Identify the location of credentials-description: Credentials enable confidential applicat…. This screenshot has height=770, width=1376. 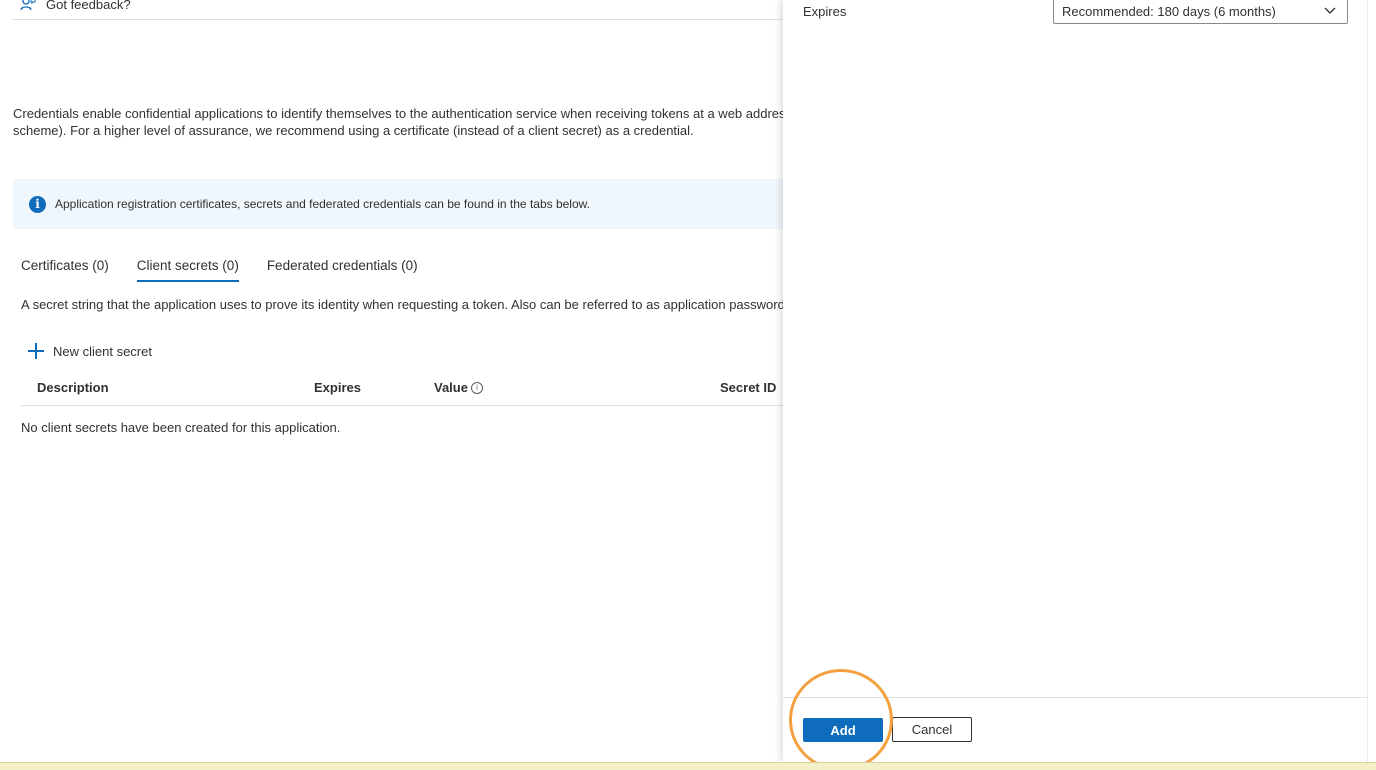
(398, 122).